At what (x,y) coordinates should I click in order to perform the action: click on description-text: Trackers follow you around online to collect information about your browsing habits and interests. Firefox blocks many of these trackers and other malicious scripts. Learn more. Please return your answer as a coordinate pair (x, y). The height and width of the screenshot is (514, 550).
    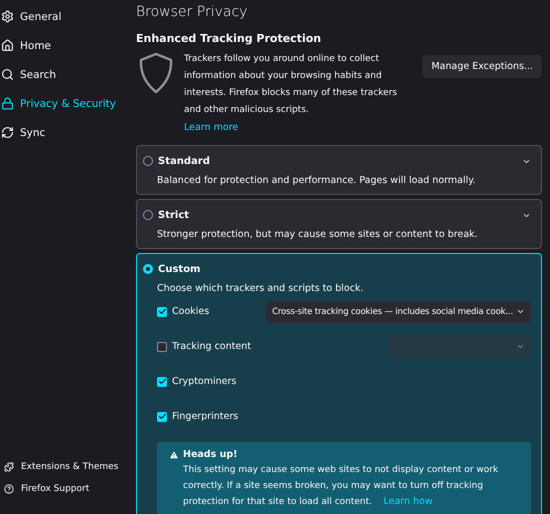
    Looking at the image, I should click on (291, 94).